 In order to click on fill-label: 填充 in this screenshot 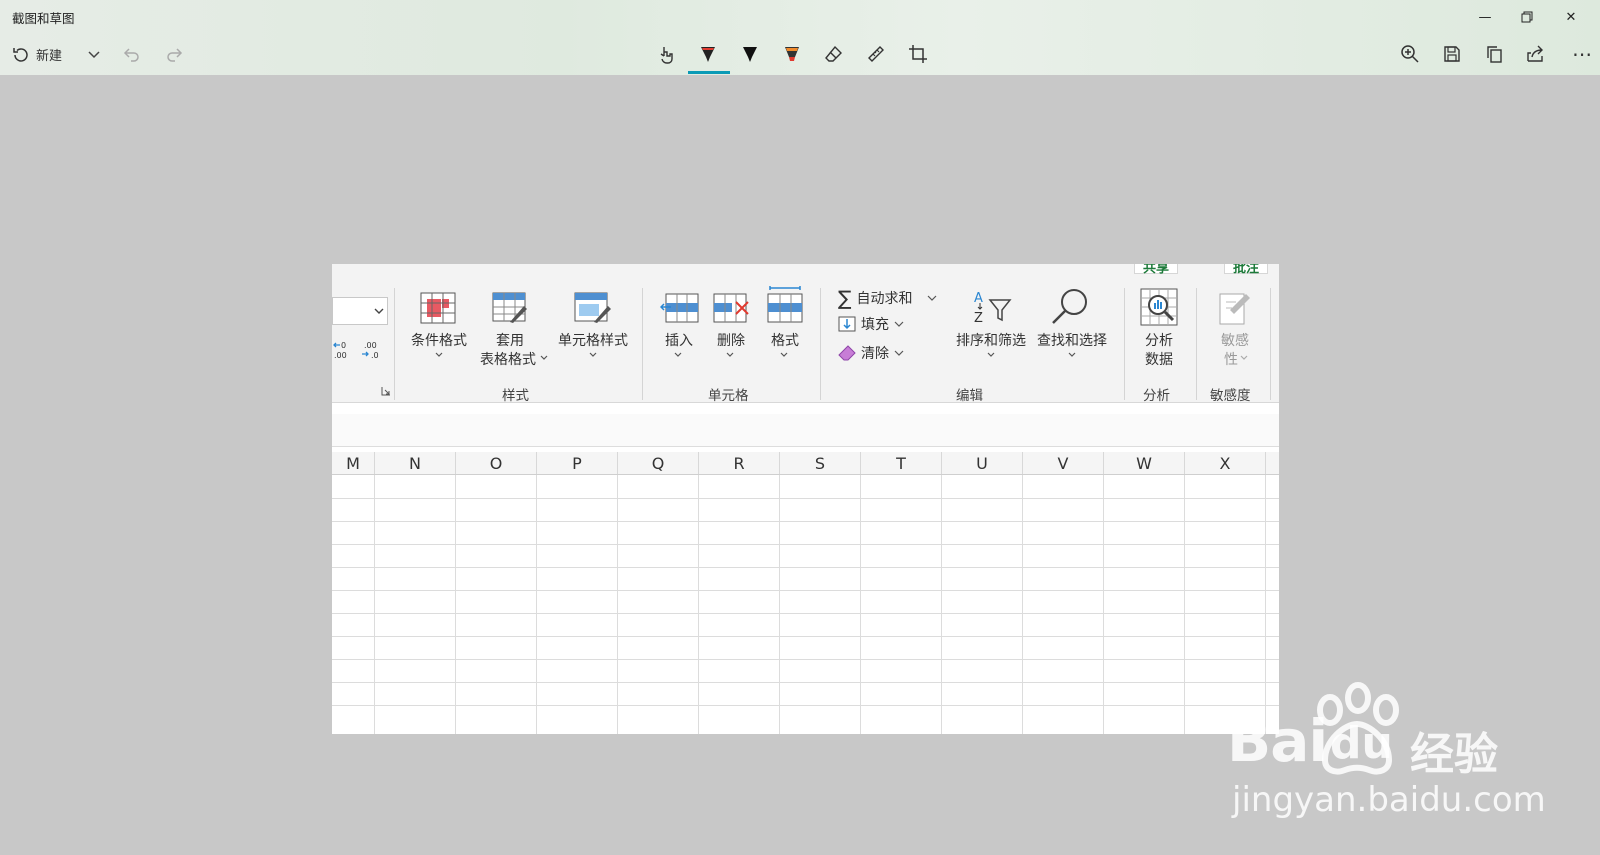, I will do `click(875, 325)`.